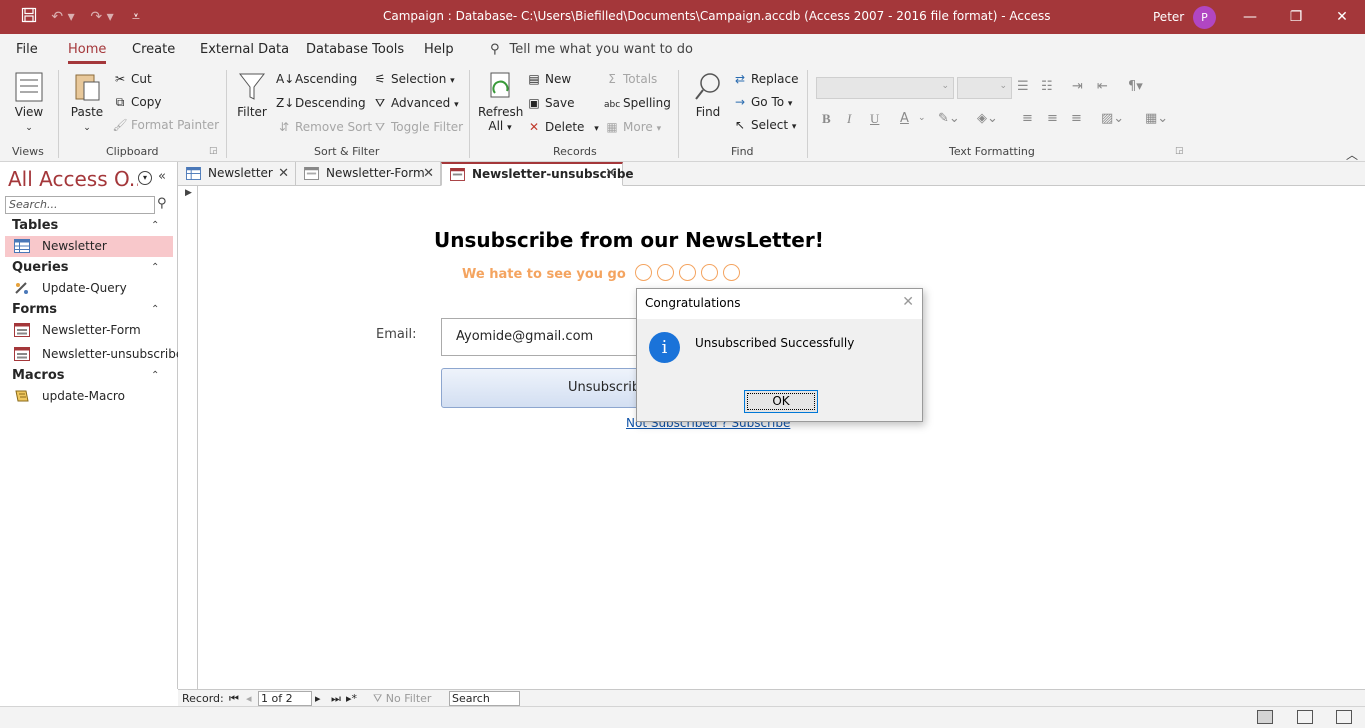 The height and width of the screenshot is (728, 1365). What do you see at coordinates (29, 17) in the screenshot?
I see `save-icon` at bounding box center [29, 17].